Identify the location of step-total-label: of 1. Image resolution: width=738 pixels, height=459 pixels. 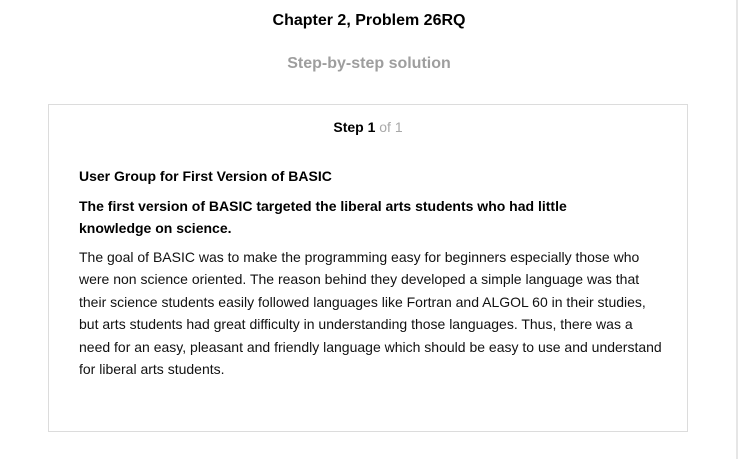
(391, 127).